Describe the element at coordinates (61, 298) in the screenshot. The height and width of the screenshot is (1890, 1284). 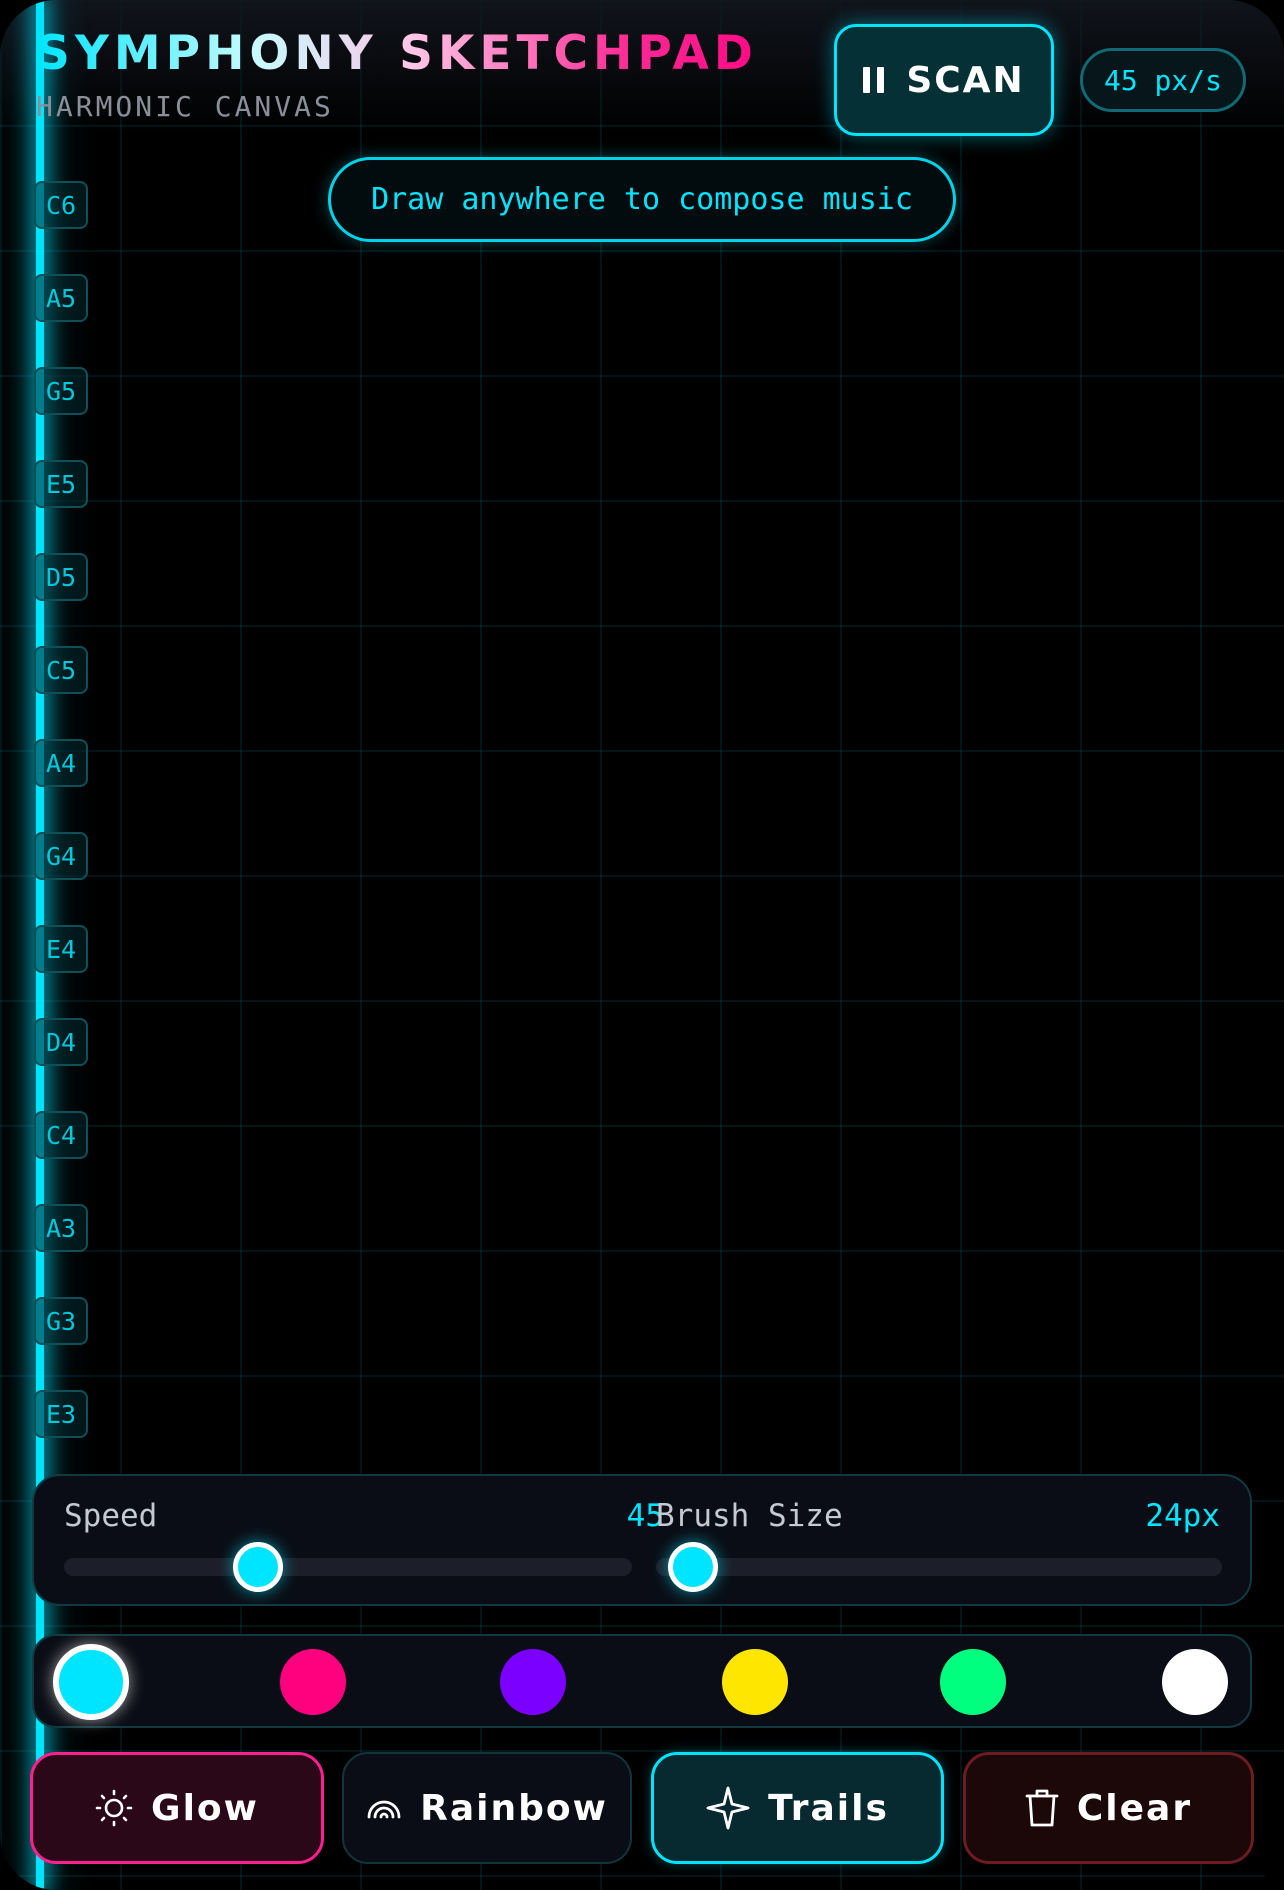
I see `note-label: A5` at that location.